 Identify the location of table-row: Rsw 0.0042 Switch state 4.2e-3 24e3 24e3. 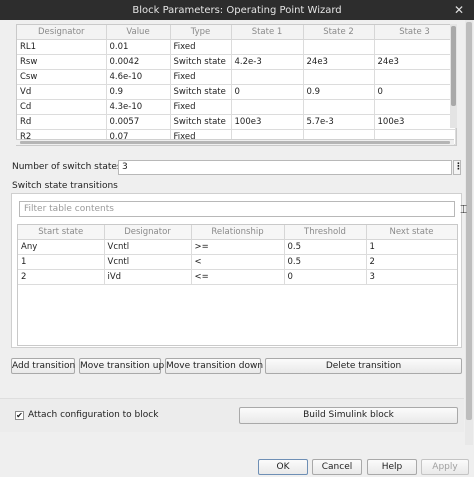
(236, 62).